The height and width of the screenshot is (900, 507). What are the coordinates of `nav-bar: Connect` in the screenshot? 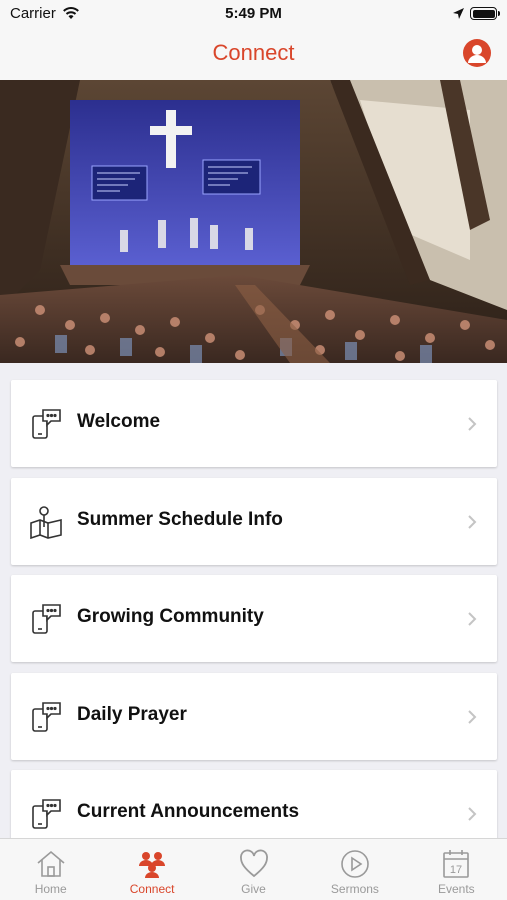 It's located at (253, 54).